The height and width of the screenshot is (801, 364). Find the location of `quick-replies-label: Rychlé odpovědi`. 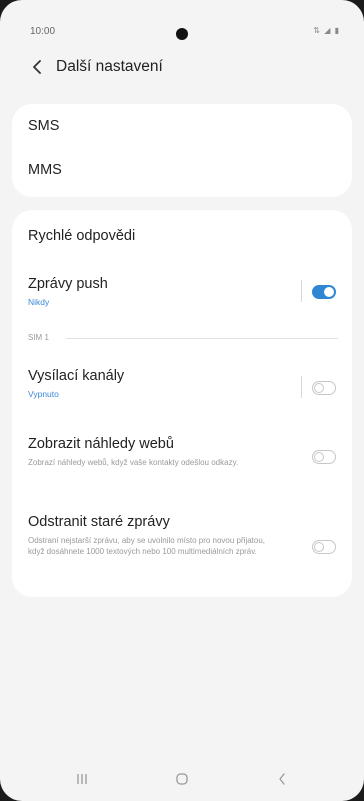

quick-replies-label: Rychlé odpovědi is located at coordinates (82, 236).